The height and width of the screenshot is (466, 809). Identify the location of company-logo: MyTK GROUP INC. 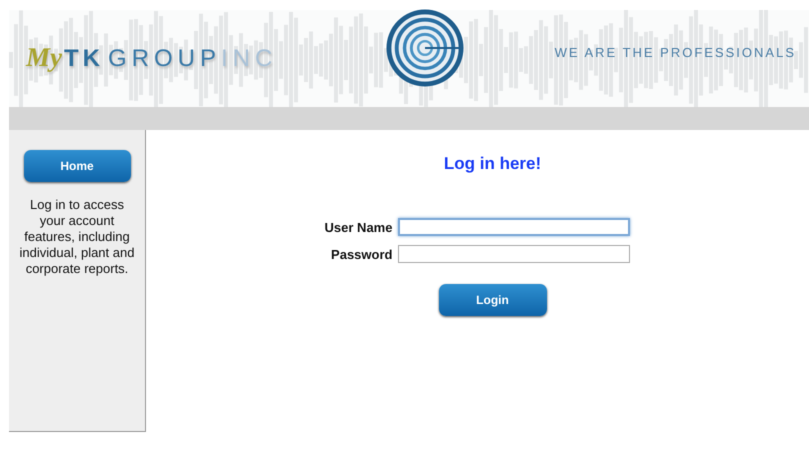
(152, 57).